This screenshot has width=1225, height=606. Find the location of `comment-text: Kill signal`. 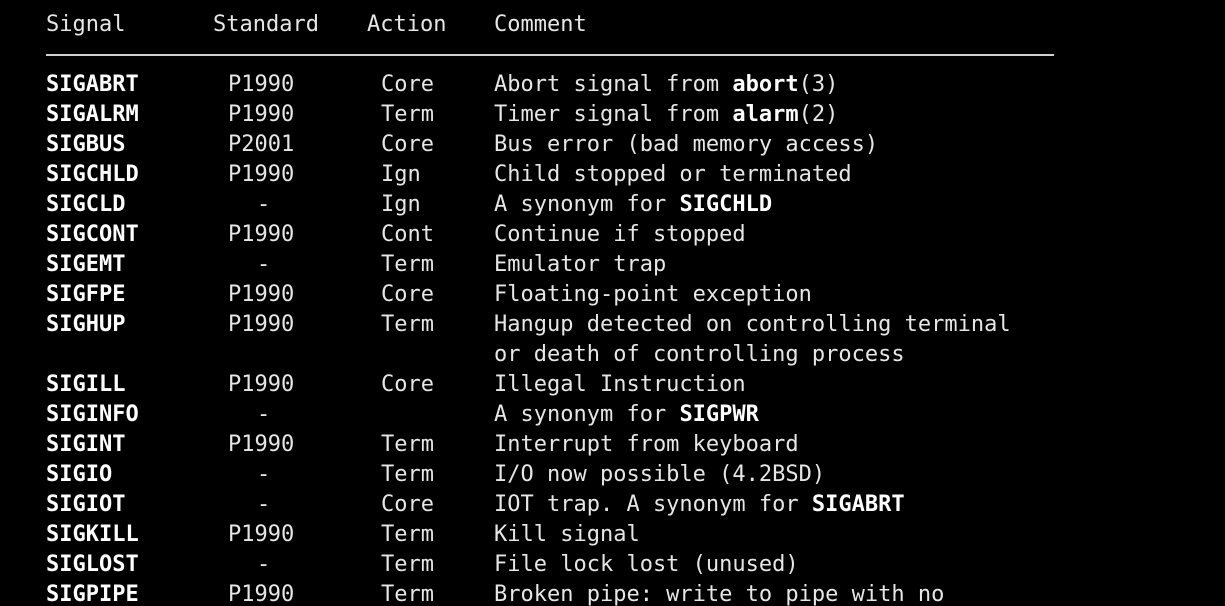

comment-text: Kill signal is located at coordinates (567, 534).